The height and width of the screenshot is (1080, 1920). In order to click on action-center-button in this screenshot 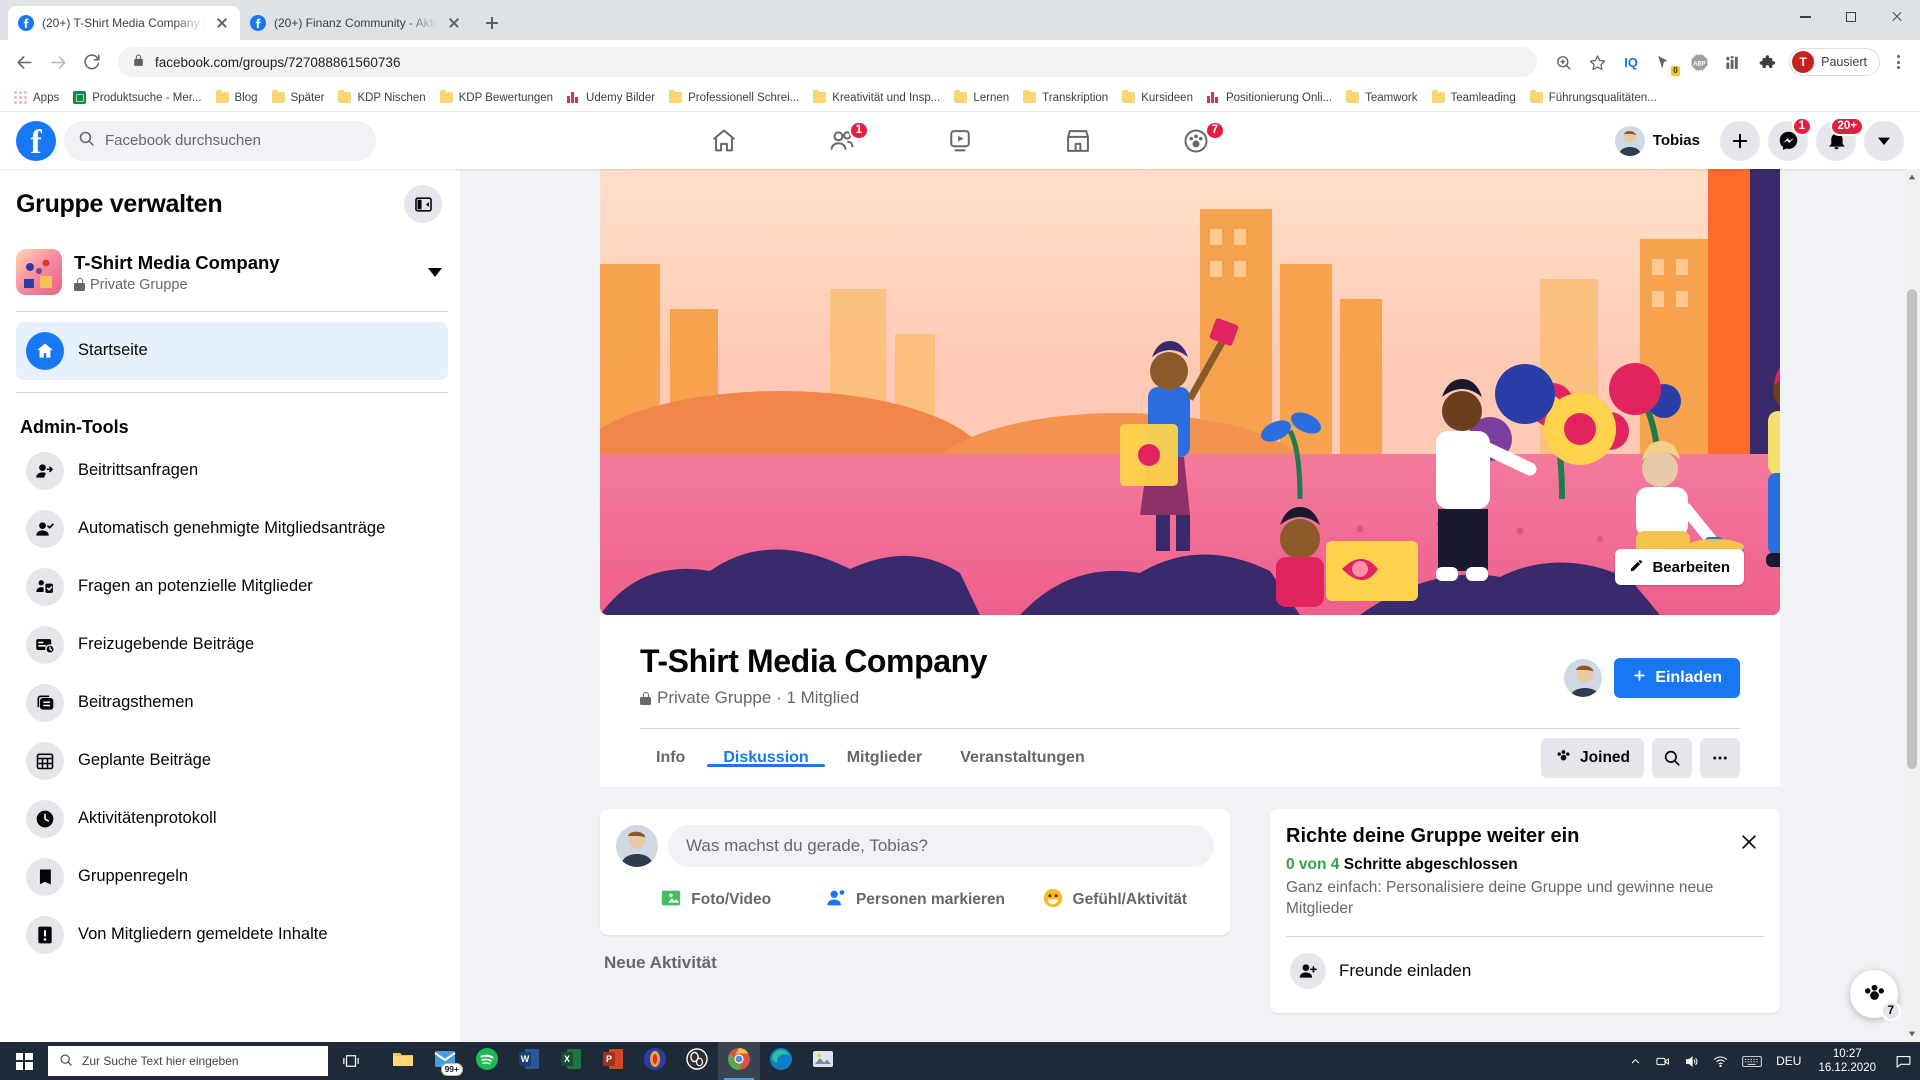, I will do `click(1903, 1061)`.